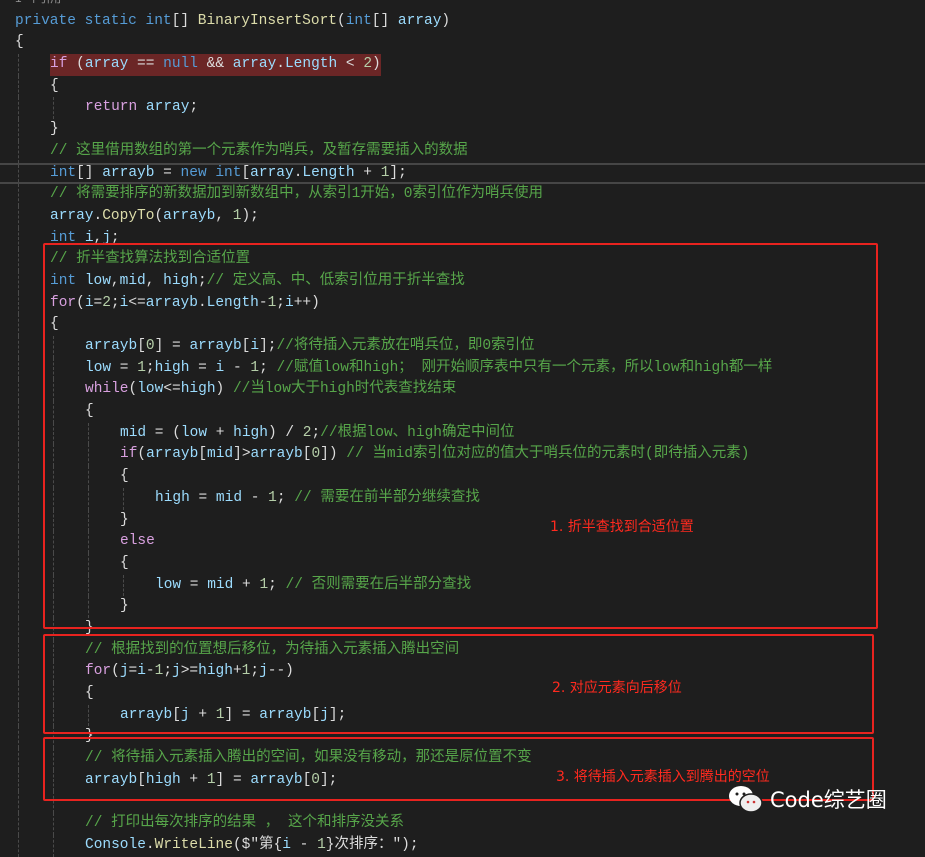 The height and width of the screenshot is (857, 925). Describe the element at coordinates (462, 216) in the screenshot. I see `code-line: array.CopyTo(arrayb, 1);` at that location.